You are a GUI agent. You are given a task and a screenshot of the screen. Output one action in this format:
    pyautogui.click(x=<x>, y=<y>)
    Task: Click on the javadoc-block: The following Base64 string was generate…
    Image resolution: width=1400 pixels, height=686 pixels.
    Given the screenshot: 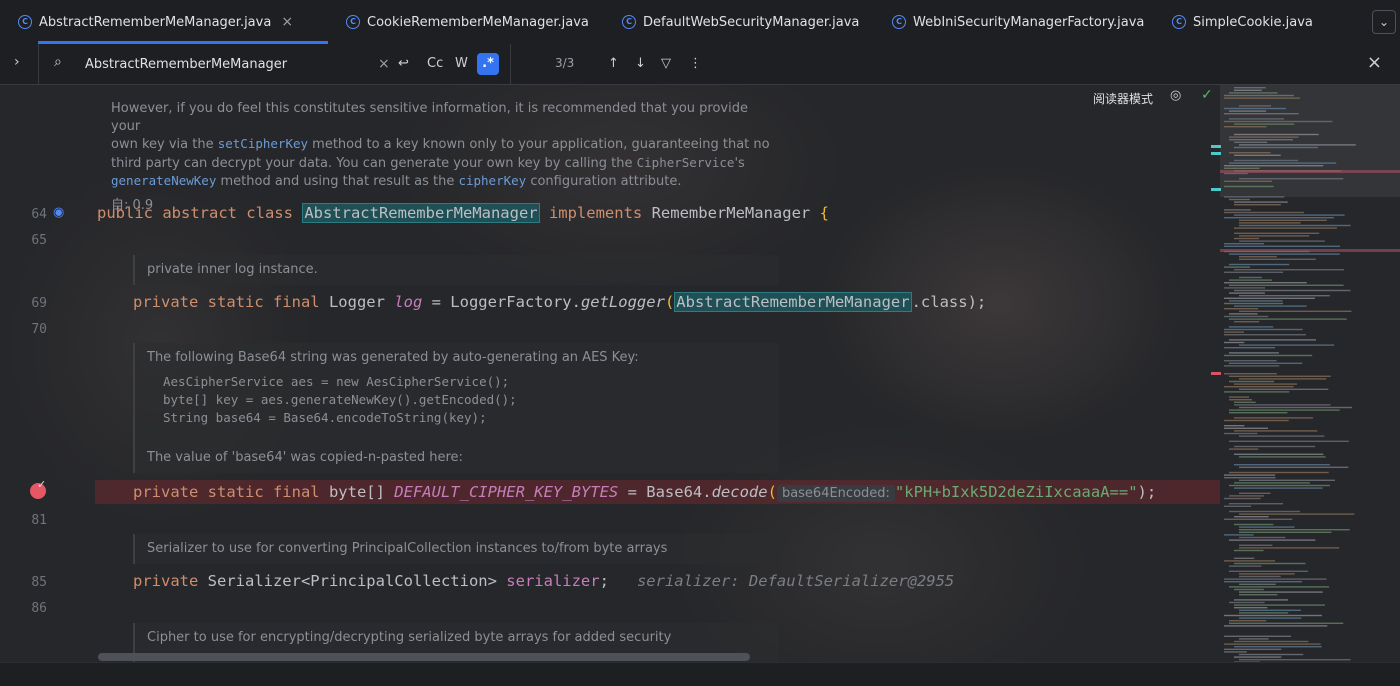 What is the action you would take?
    pyautogui.click(x=456, y=408)
    